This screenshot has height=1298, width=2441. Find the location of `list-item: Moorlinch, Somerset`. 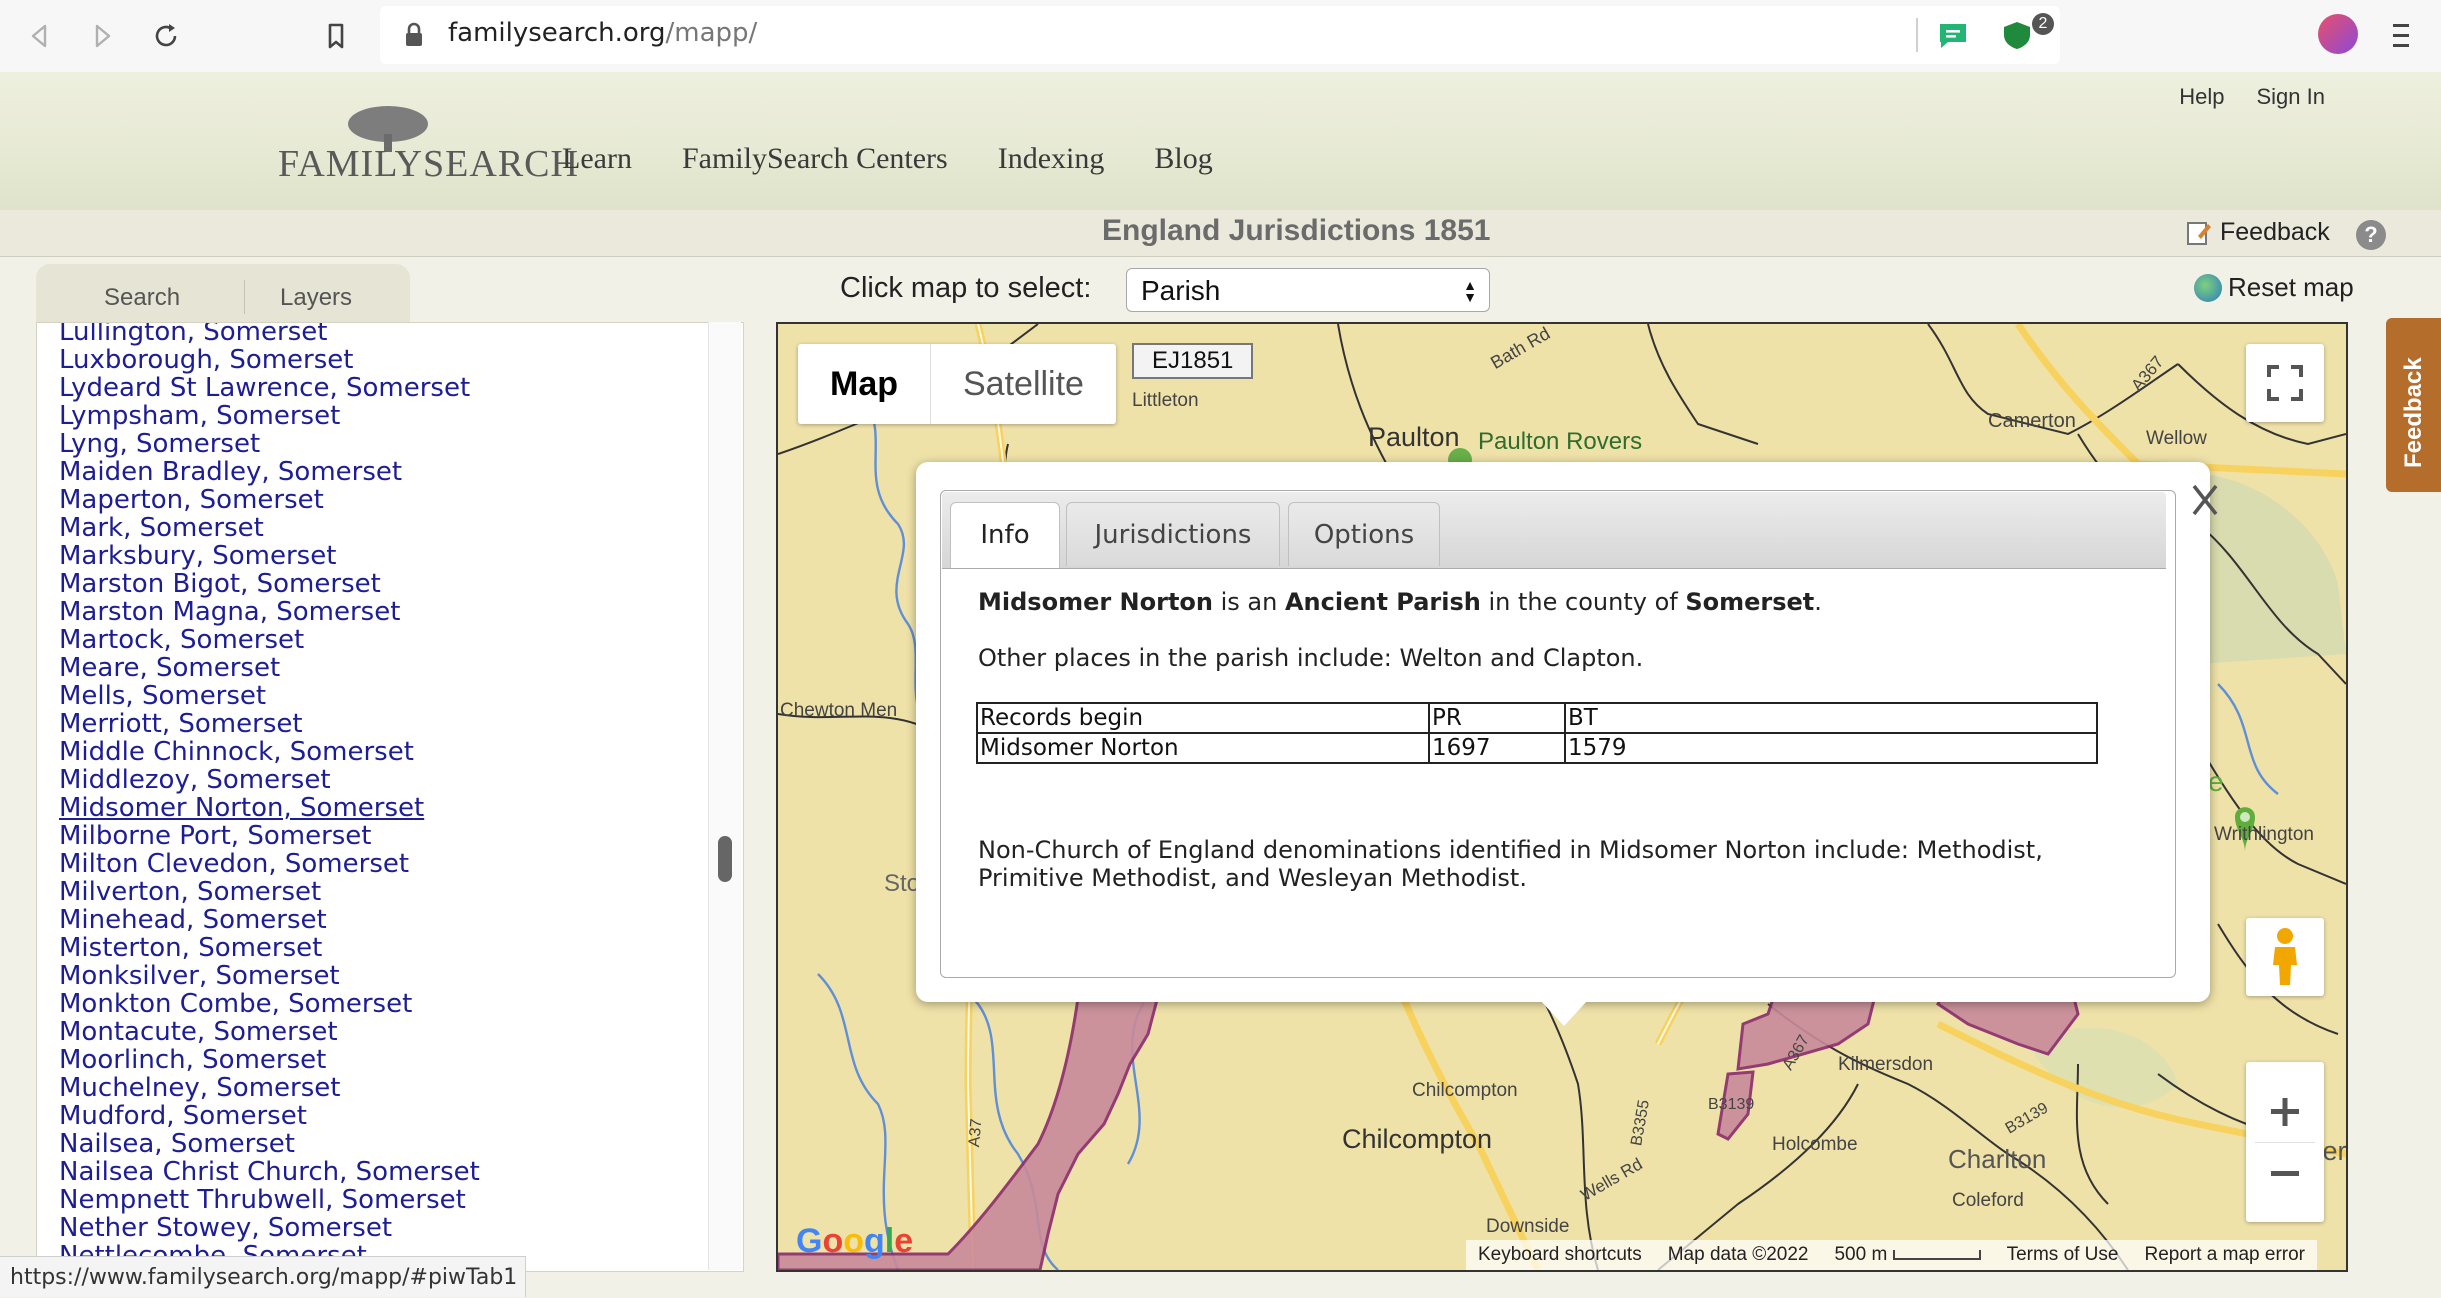

list-item: Moorlinch, Somerset is located at coordinates (269, 1060).